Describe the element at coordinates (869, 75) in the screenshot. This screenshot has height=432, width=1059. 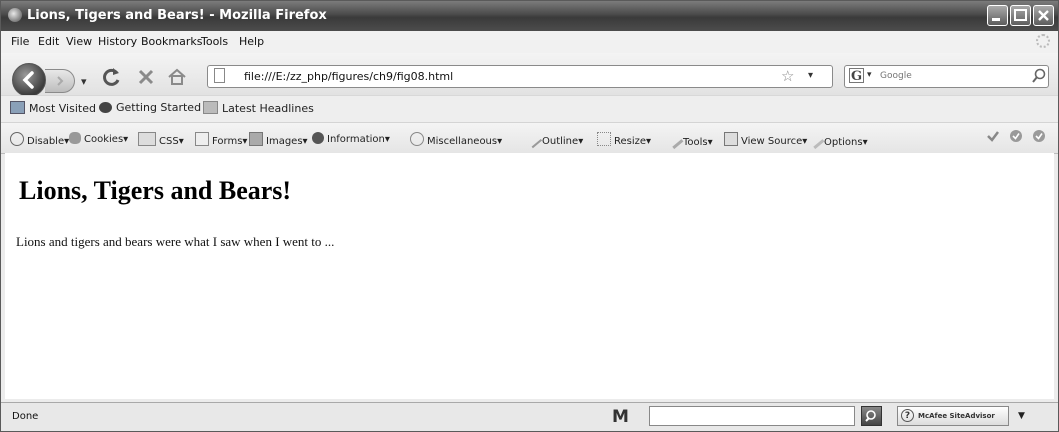
I see `search-engine-dropdown-icon: ▾` at that location.